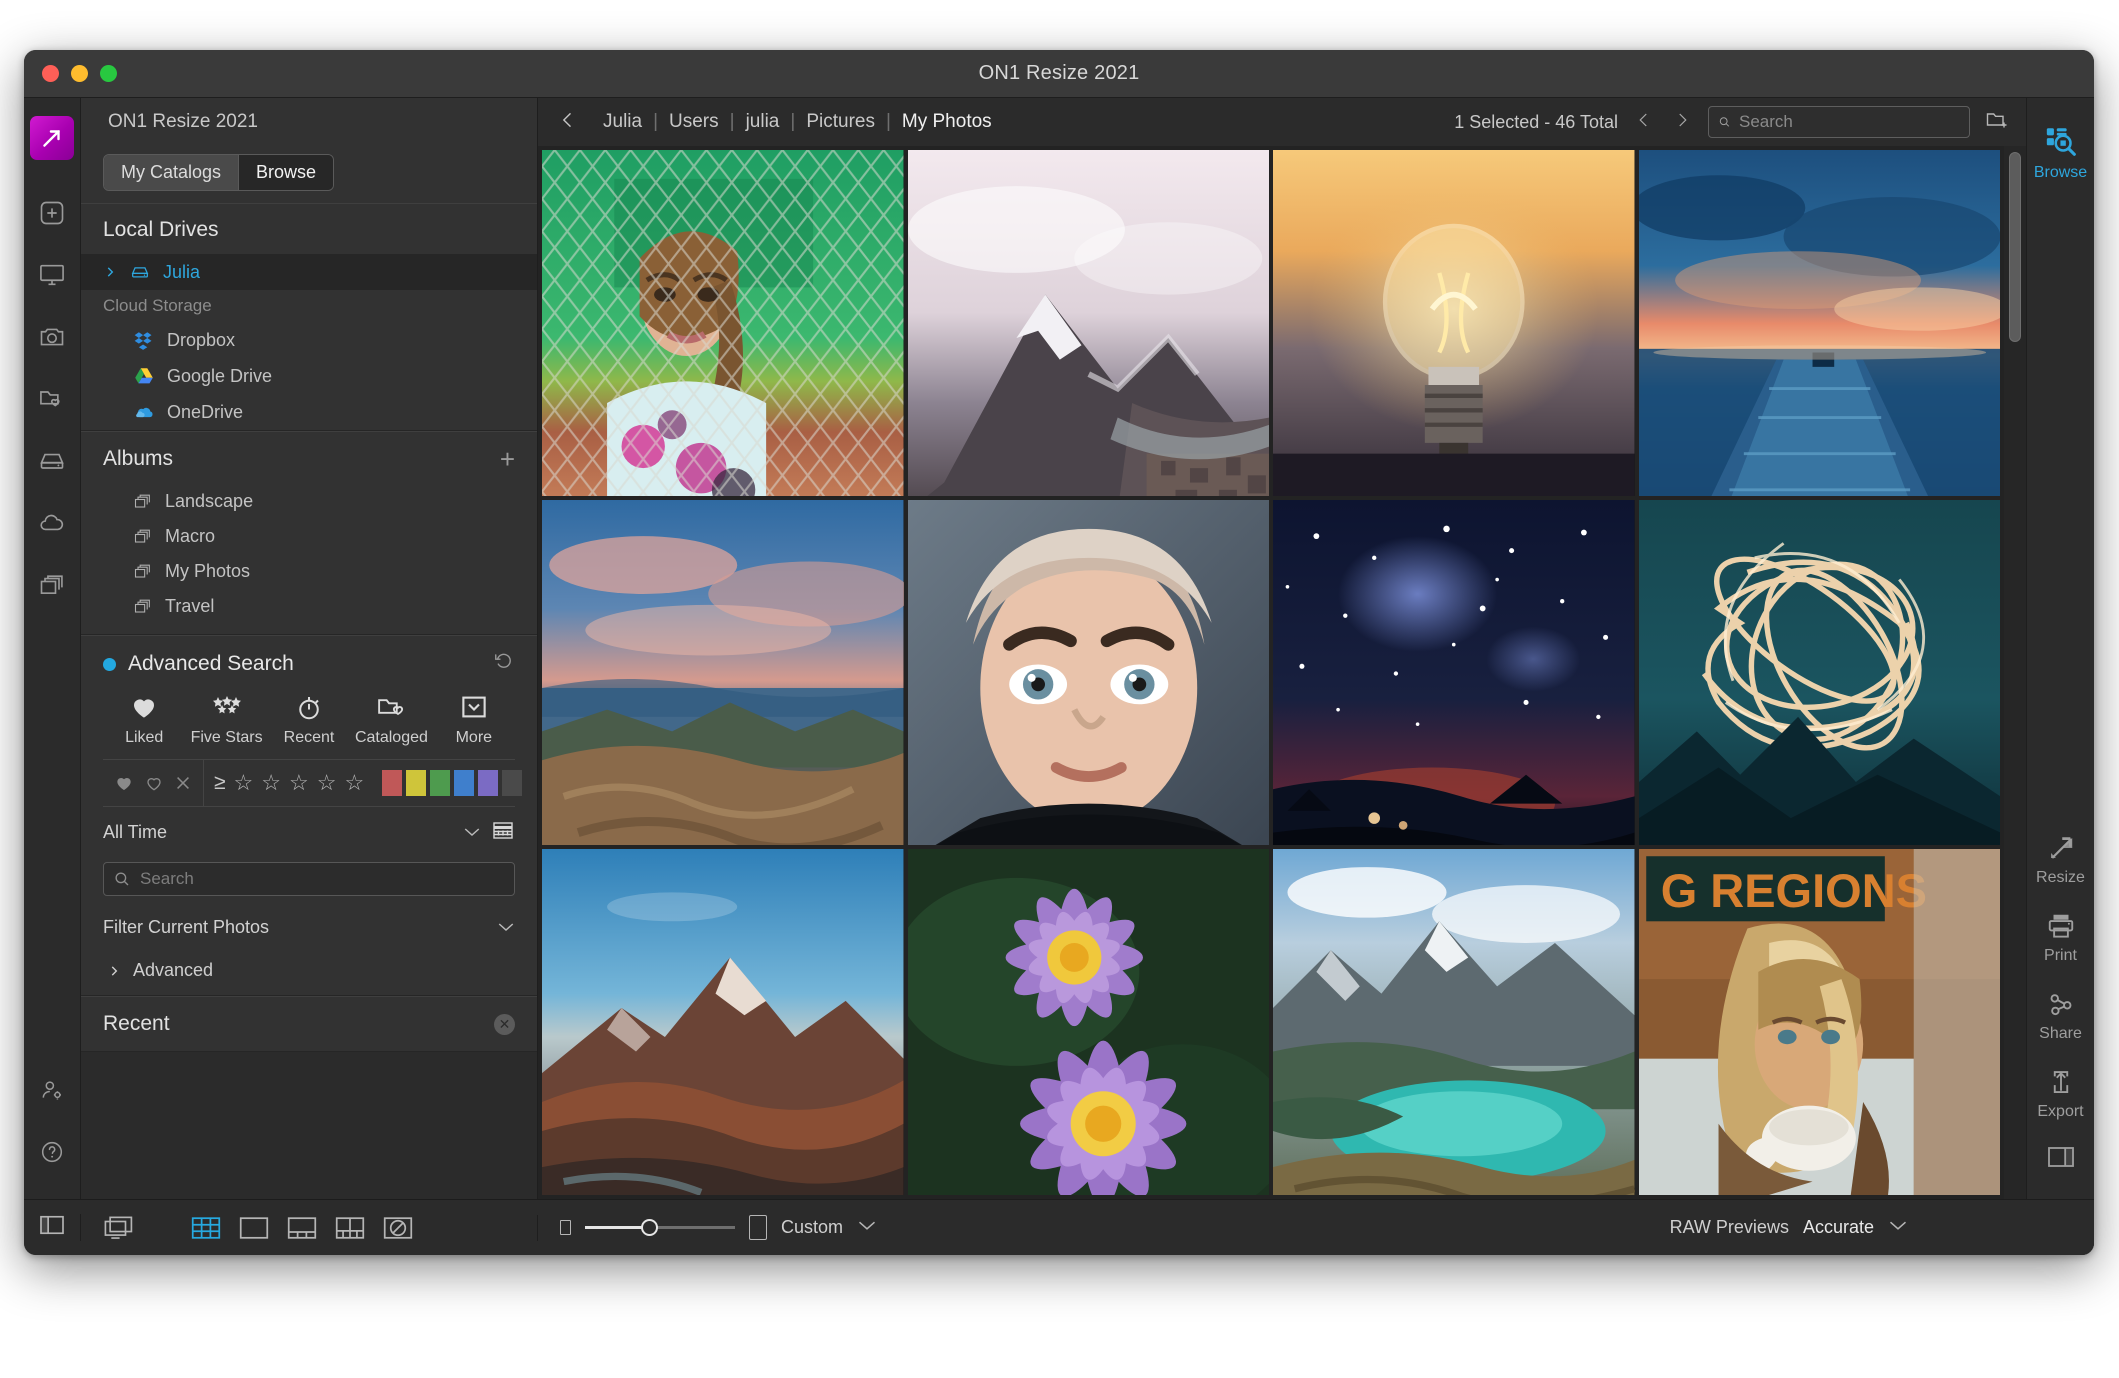 The width and height of the screenshot is (2119, 1378). I want to click on albums-icon, so click(52, 585).